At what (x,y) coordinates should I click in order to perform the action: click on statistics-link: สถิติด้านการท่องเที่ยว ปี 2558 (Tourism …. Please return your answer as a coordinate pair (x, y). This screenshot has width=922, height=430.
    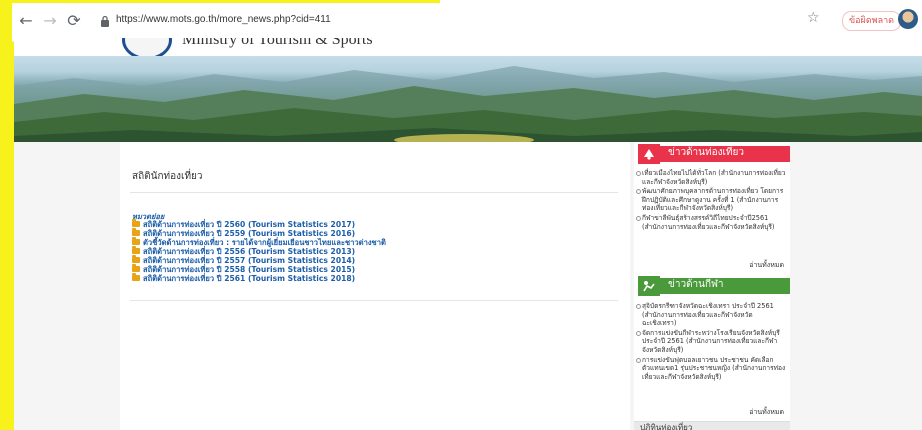
    Looking at the image, I should click on (249, 269).